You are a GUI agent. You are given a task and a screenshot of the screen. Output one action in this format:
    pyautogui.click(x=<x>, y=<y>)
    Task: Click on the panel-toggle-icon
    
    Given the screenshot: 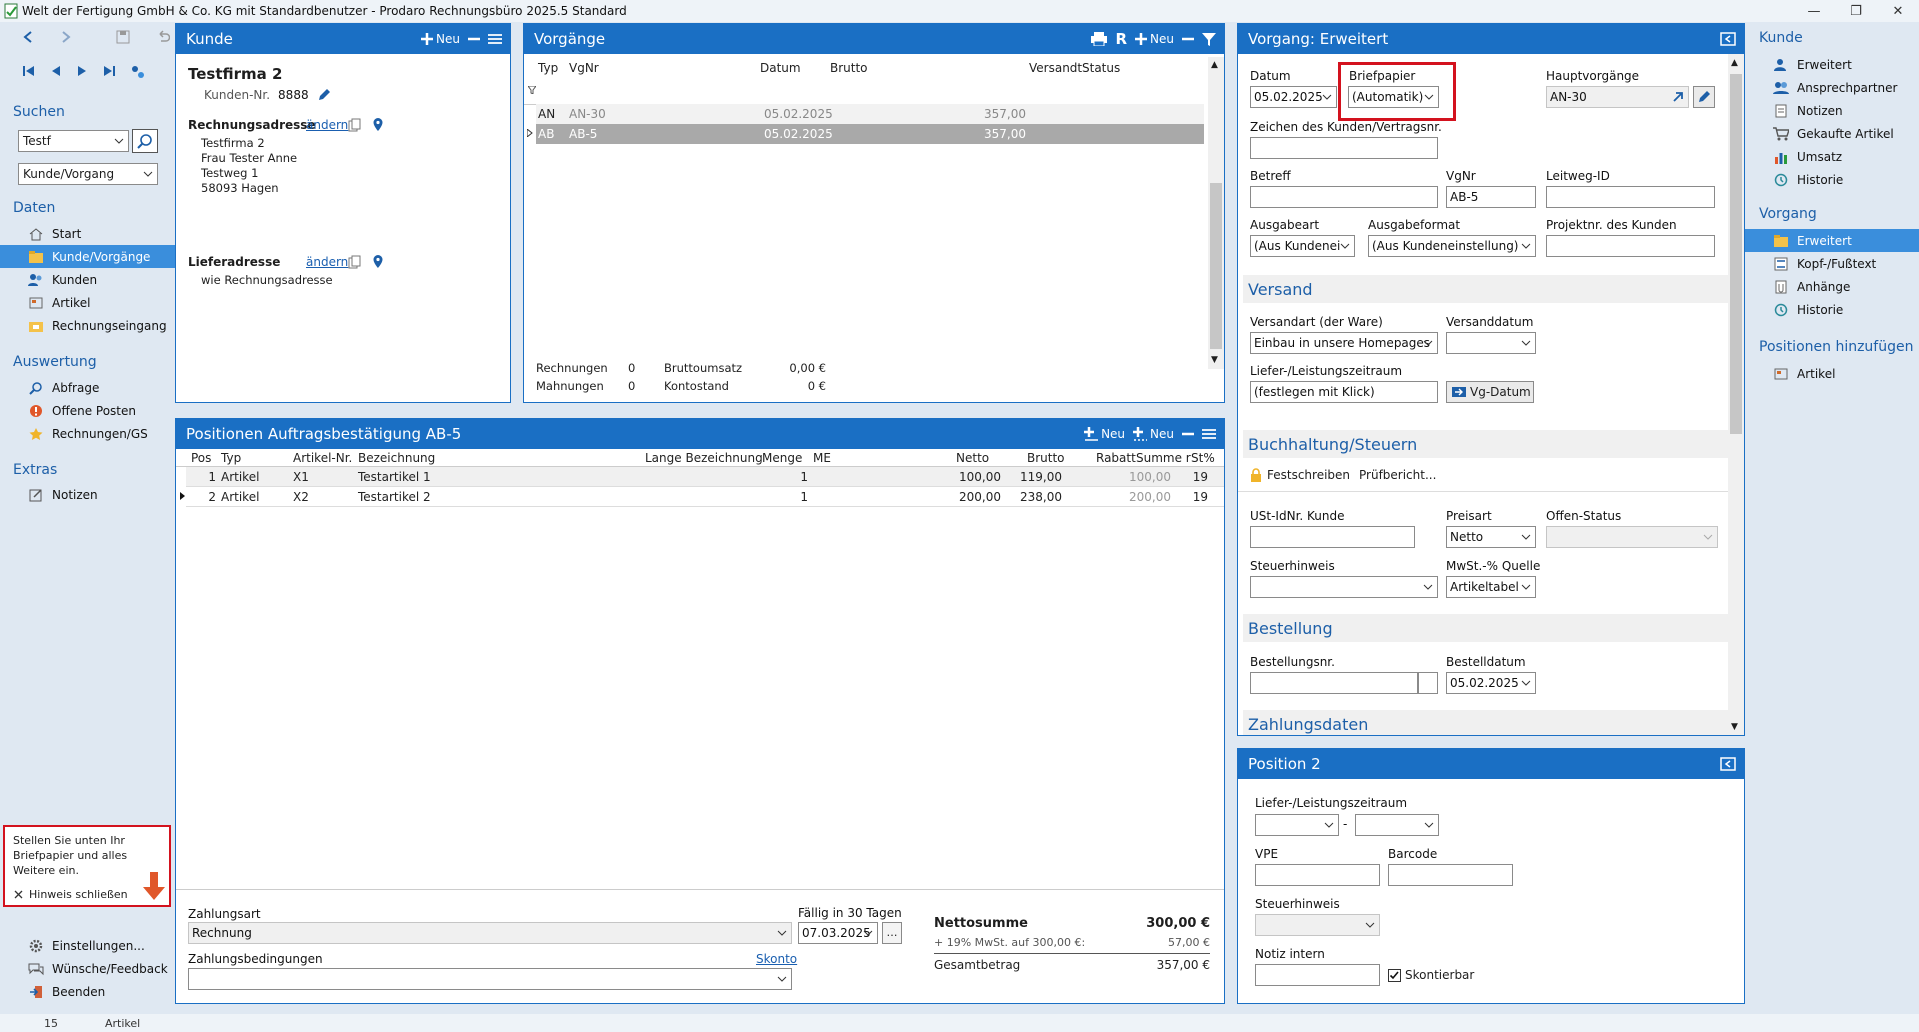 What is the action you would take?
    pyautogui.click(x=1728, y=39)
    